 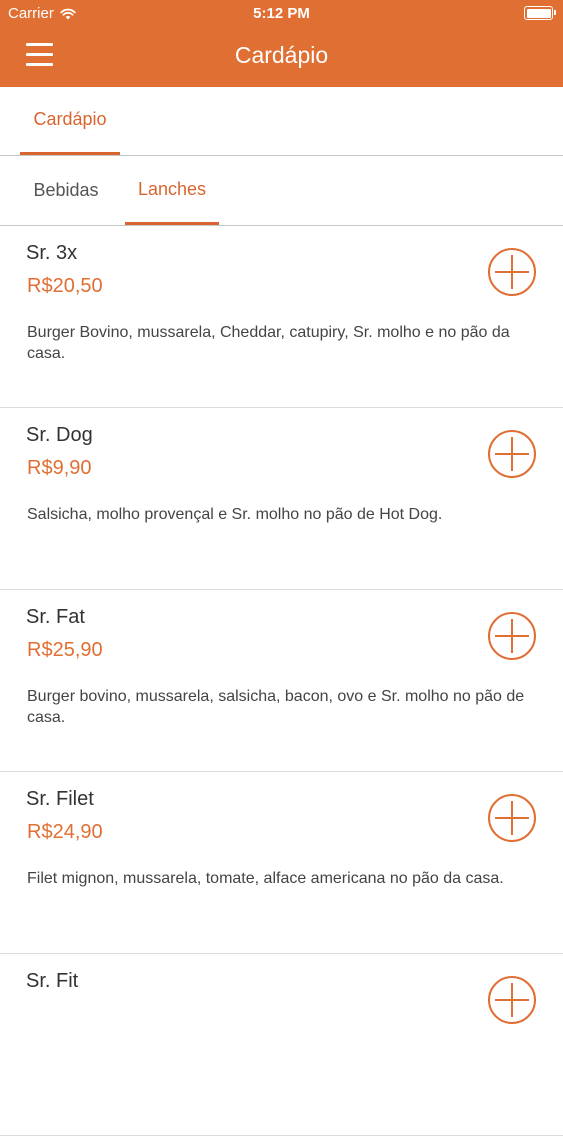 I want to click on status-time: 5:12 PM, so click(x=281, y=13).